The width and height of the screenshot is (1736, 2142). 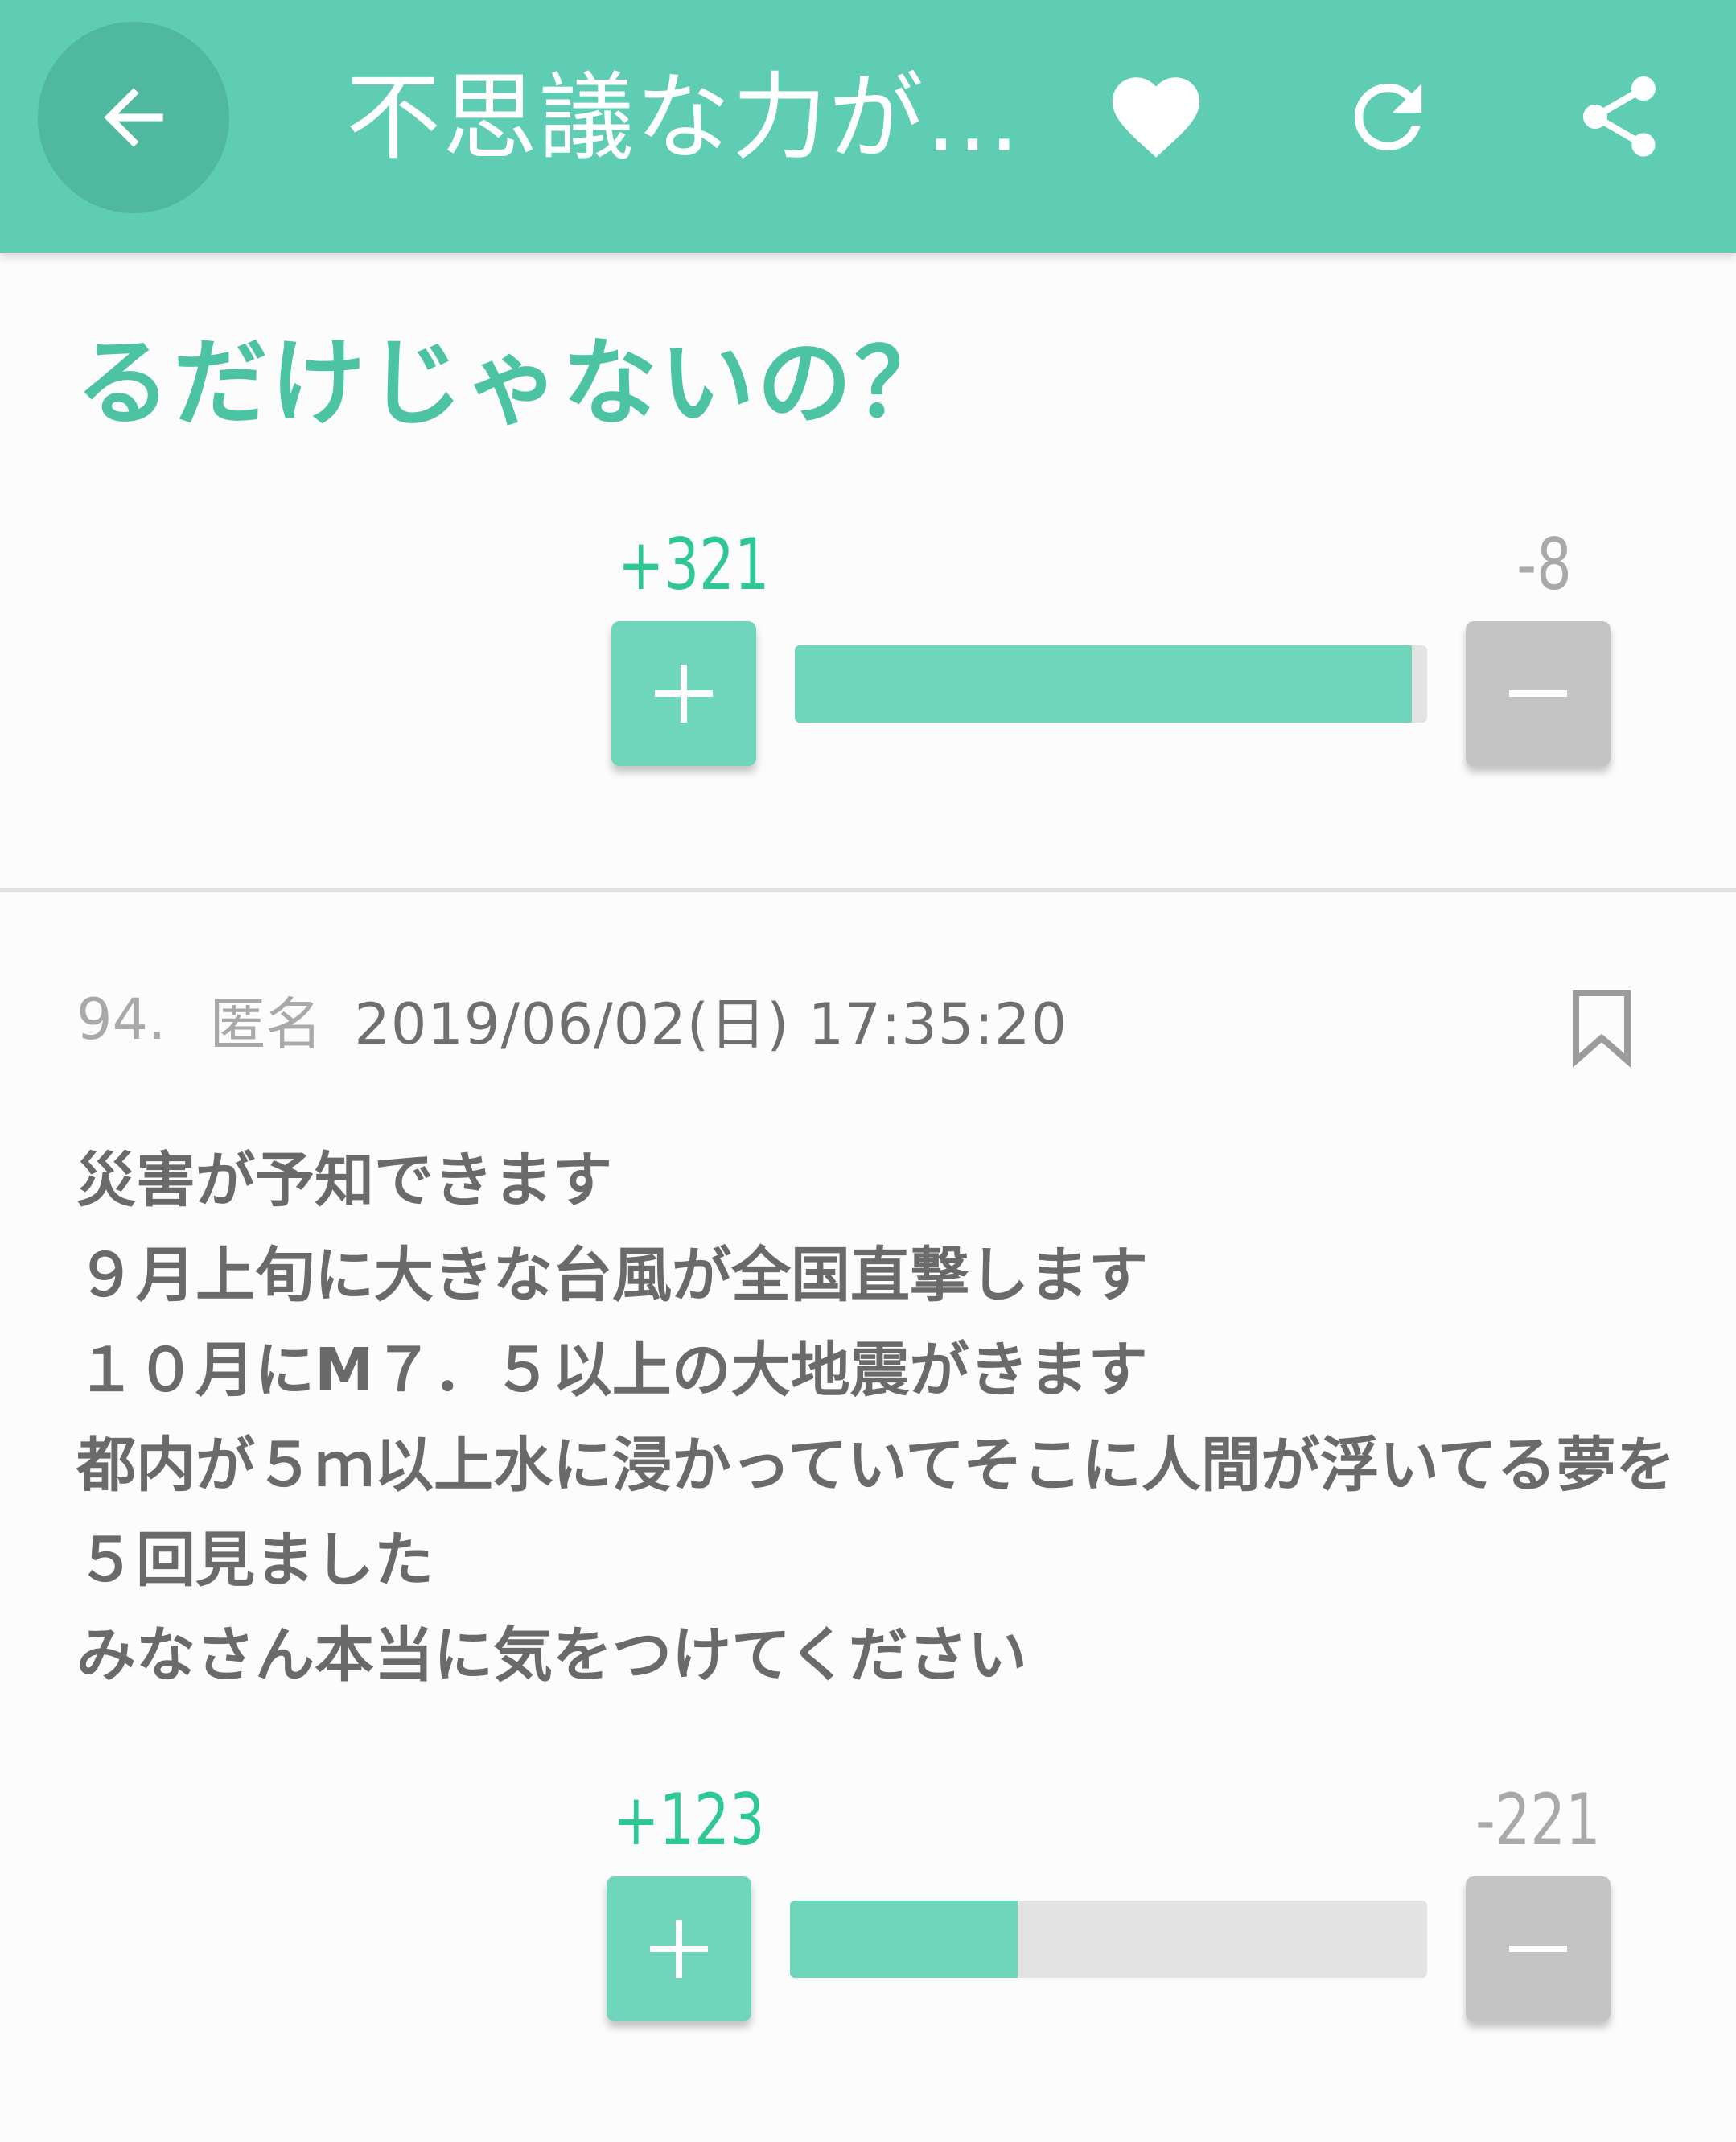 I want to click on previous-comment-text: るだけじゃないの？, so click(x=514, y=383).